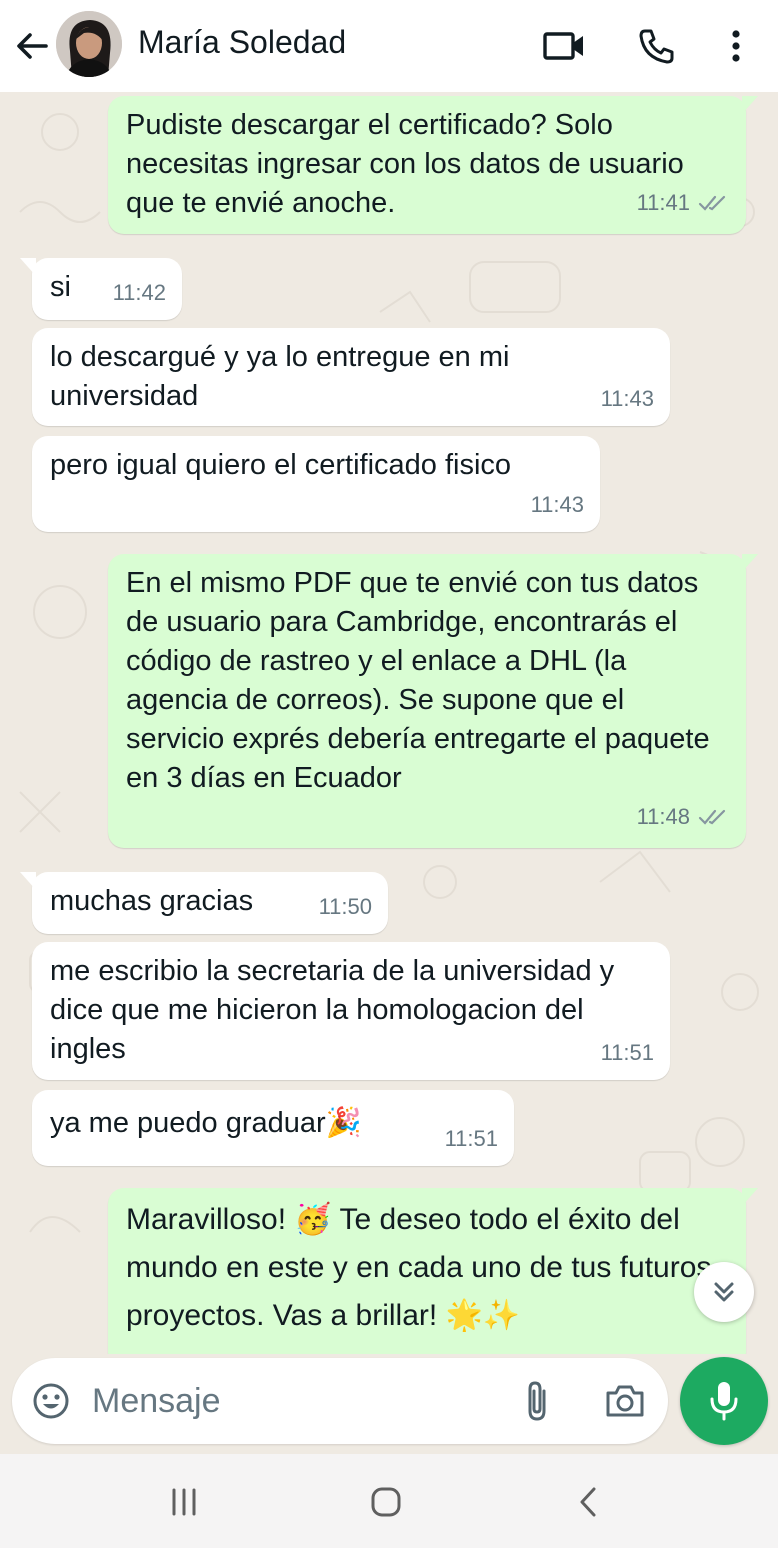 The height and width of the screenshot is (1548, 778). What do you see at coordinates (51, 1401) in the screenshot?
I see `emoji-icon` at bounding box center [51, 1401].